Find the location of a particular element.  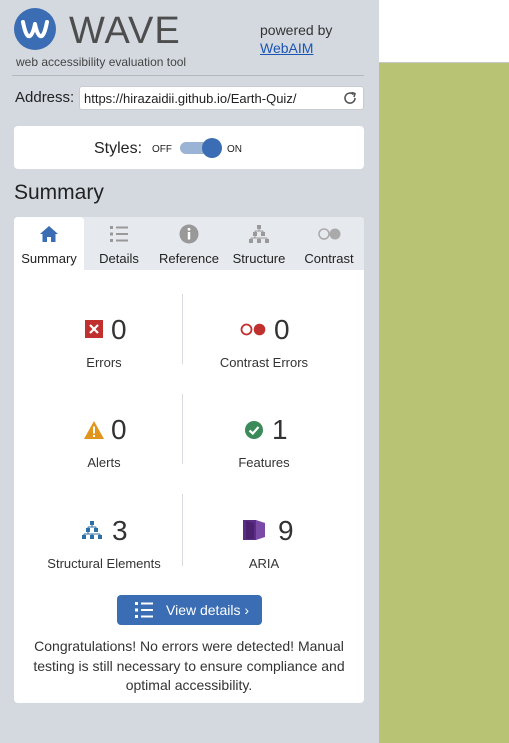

aria-icon is located at coordinates (254, 530).